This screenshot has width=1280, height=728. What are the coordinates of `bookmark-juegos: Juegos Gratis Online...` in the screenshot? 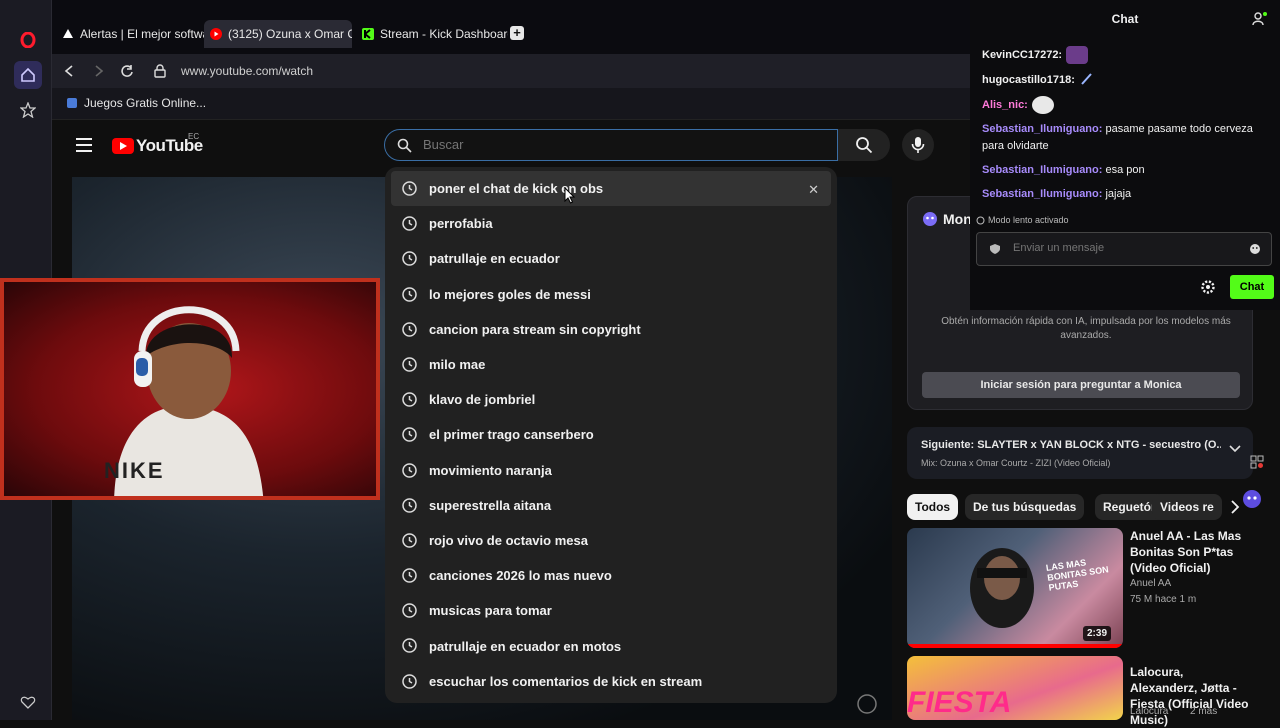 It's located at (136, 103).